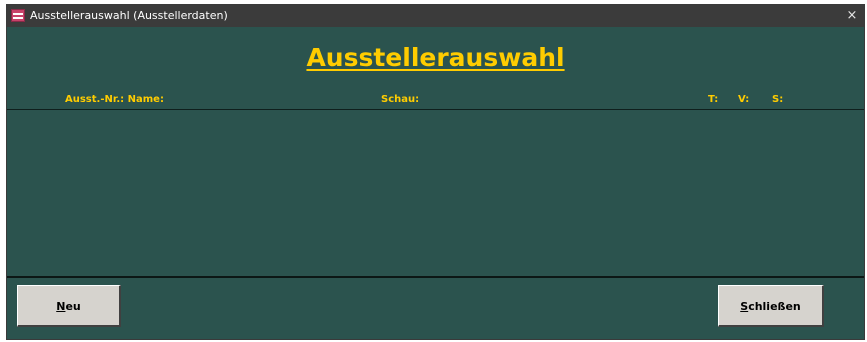 The width and height of the screenshot is (867, 342). I want to click on access-form-icon, so click(18, 15).